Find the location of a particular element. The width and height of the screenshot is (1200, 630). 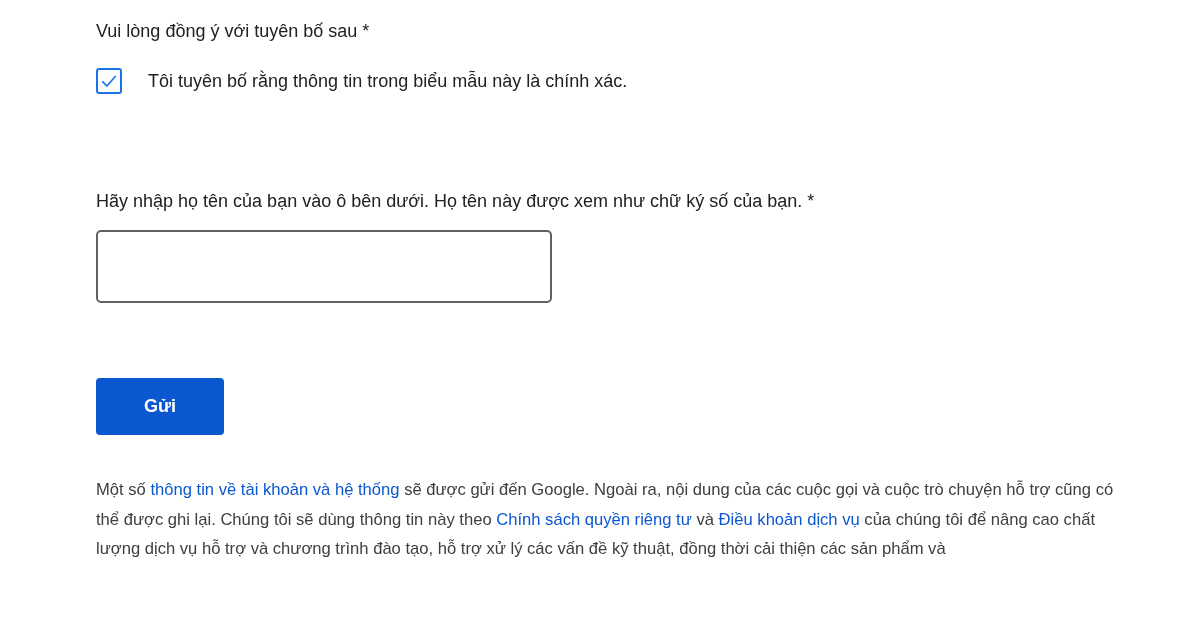

policy-link: Chính sách quyền riêng tư is located at coordinates (594, 519).